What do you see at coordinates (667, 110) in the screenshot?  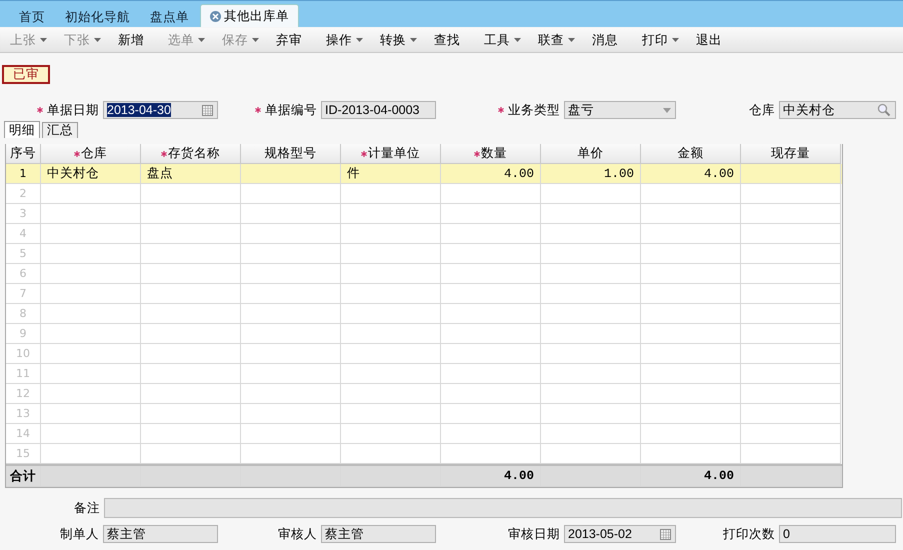 I see `dropdown-caret-icon` at bounding box center [667, 110].